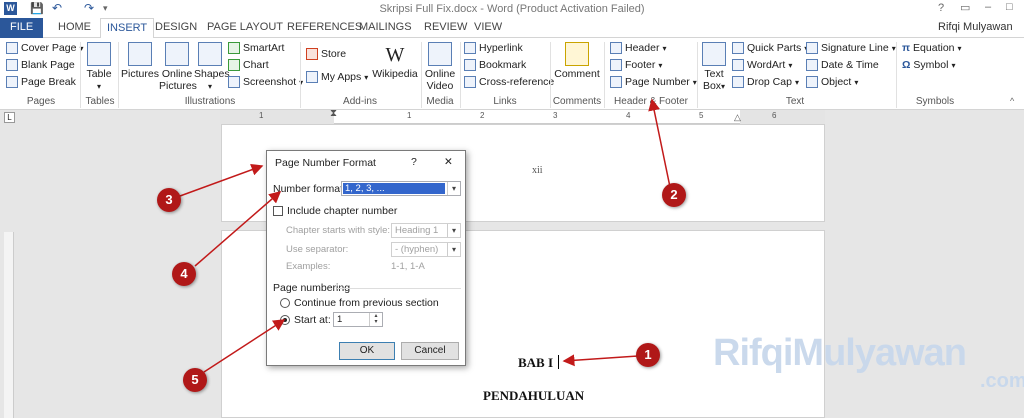 This screenshot has width=1024, height=418. What do you see at coordinates (648, 355) in the screenshot?
I see `step-marker-1: 1` at bounding box center [648, 355].